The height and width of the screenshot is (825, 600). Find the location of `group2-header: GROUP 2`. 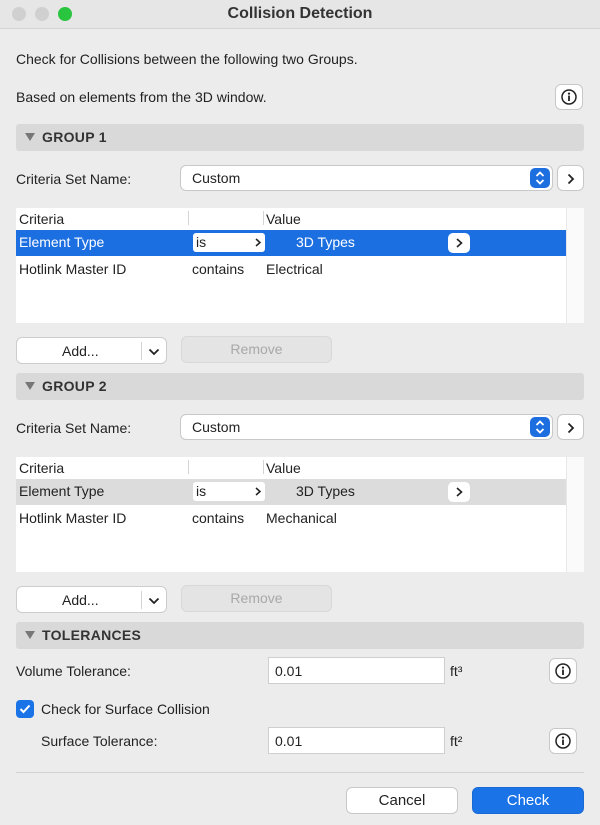

group2-header: GROUP 2 is located at coordinates (300, 386).